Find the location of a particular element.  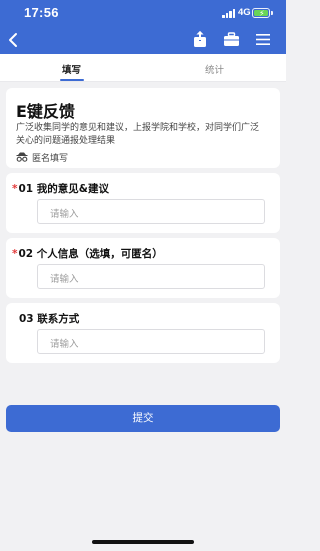

anonymous-label: 匿名填写 is located at coordinates (50, 159).